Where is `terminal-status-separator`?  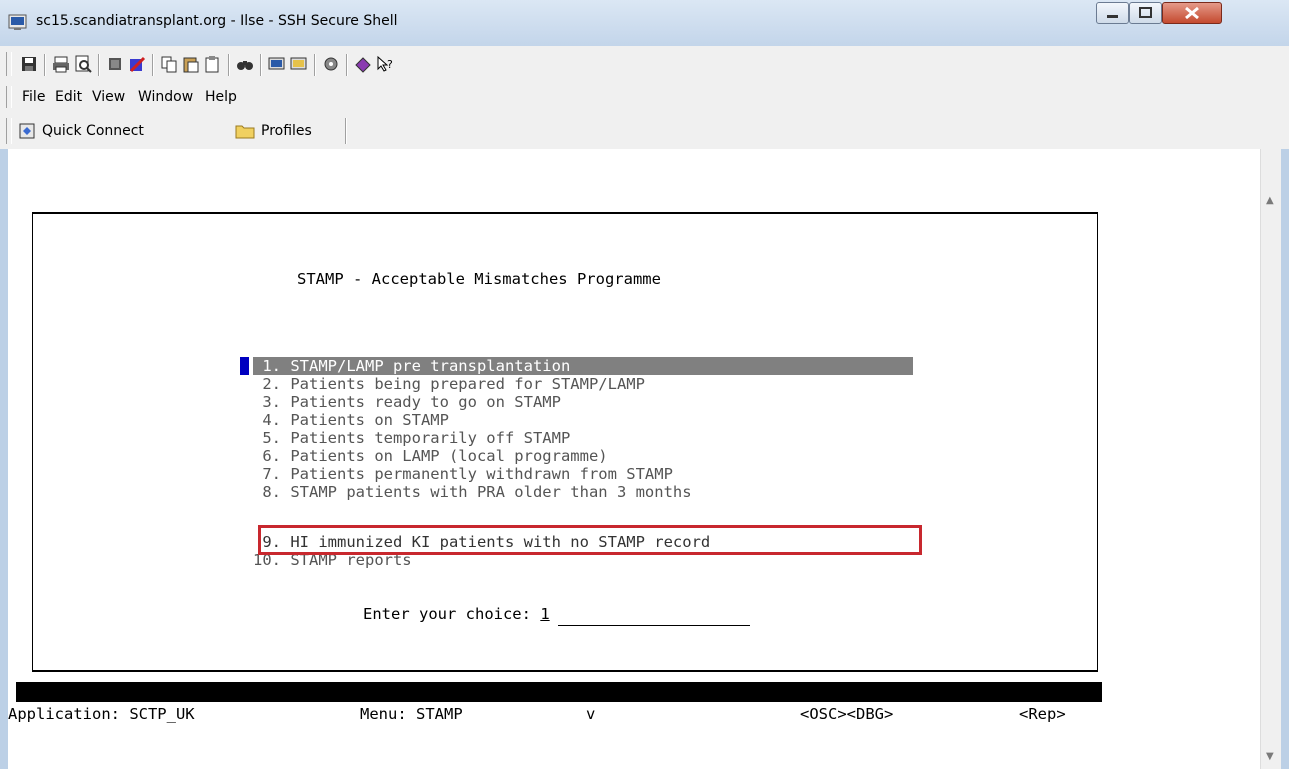 terminal-status-separator is located at coordinates (559, 692).